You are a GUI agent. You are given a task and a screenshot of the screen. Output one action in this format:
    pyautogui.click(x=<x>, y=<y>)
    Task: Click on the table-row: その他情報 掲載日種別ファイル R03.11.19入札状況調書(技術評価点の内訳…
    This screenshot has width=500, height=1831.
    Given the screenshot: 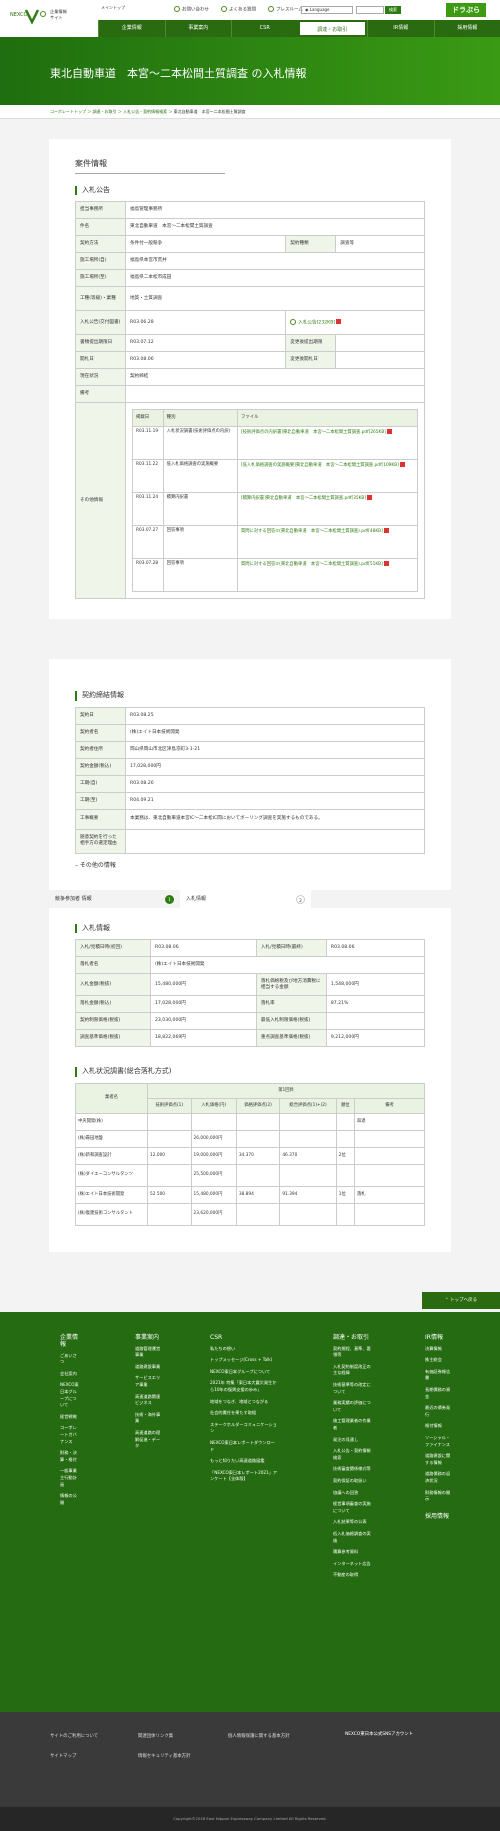 What is the action you would take?
    pyautogui.click(x=250, y=501)
    